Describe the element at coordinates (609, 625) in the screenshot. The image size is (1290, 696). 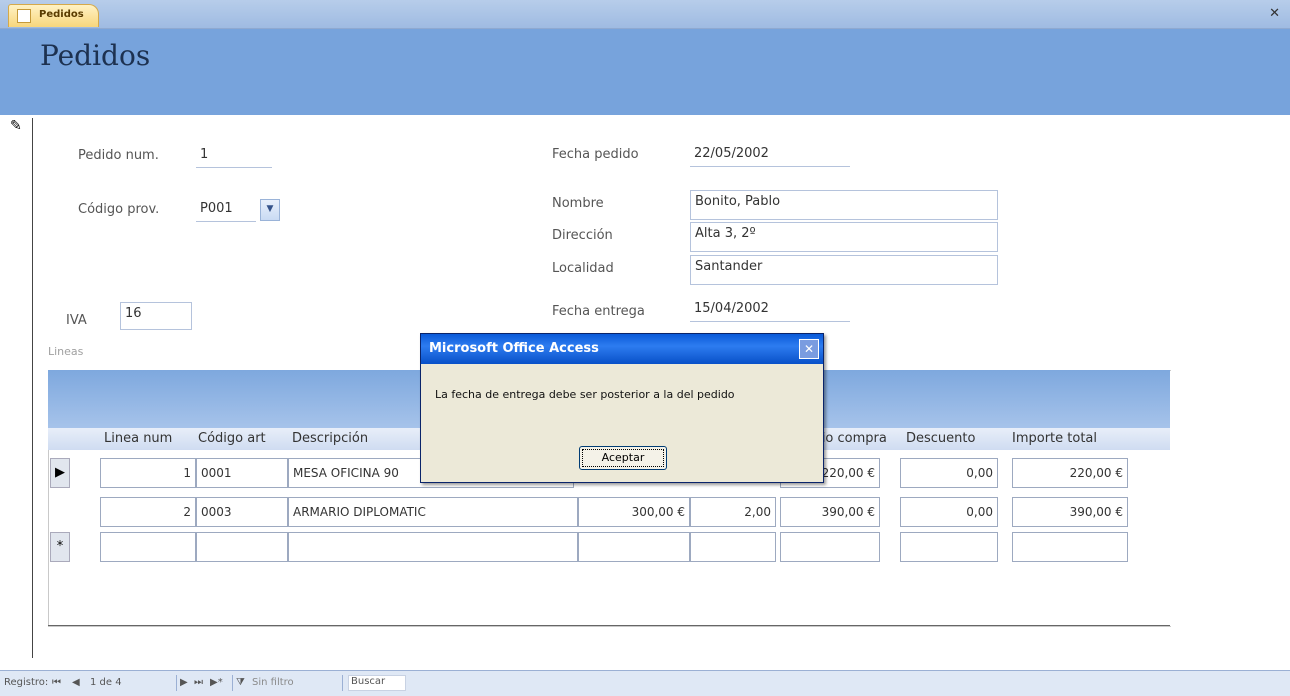
I see `divider` at that location.